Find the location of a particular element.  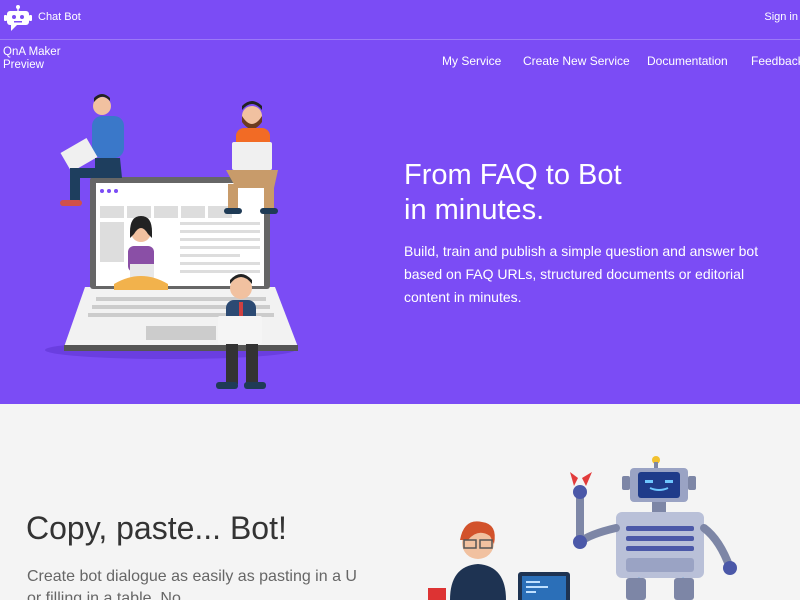

hero-title: From FAQ to Bot in minutes. is located at coordinates (554, 193).